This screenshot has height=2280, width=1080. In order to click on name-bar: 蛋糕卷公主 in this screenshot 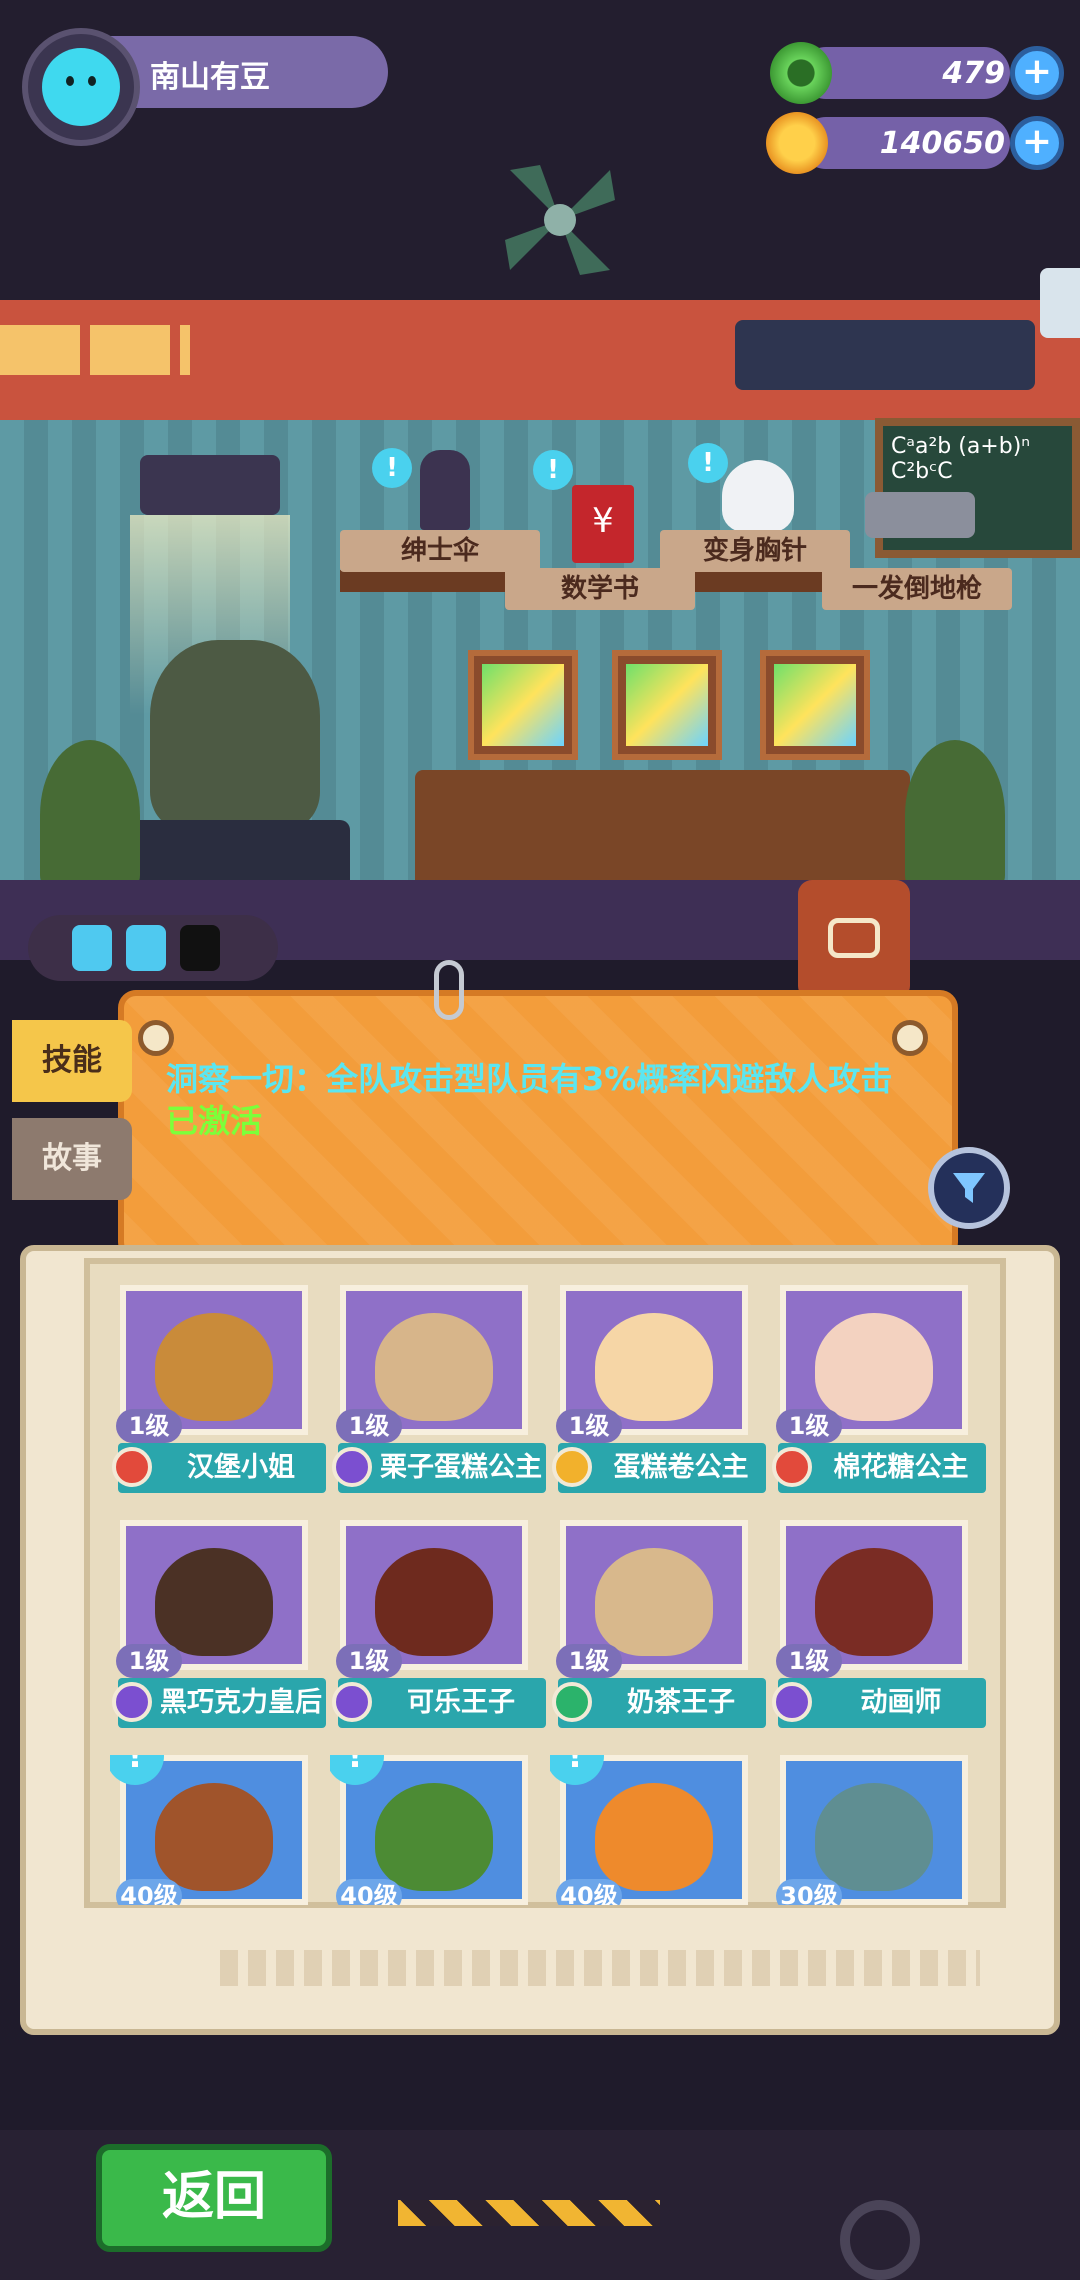, I will do `click(659, 1468)`.